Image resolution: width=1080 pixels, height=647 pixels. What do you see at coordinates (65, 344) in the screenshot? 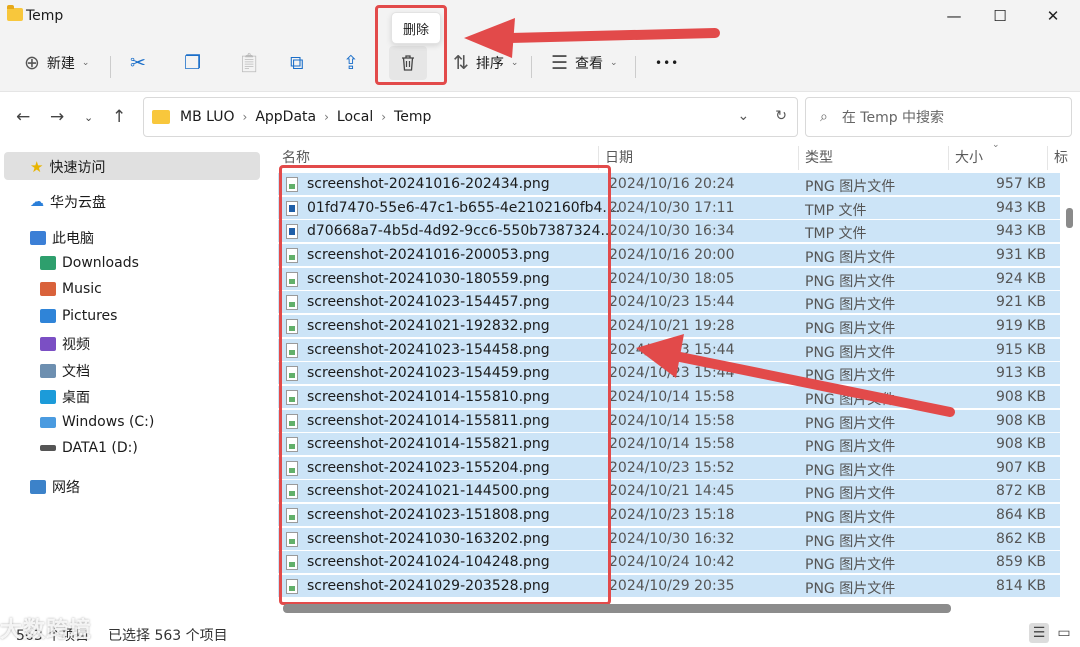
I see `sidebar-item-videos: 视频` at bounding box center [65, 344].